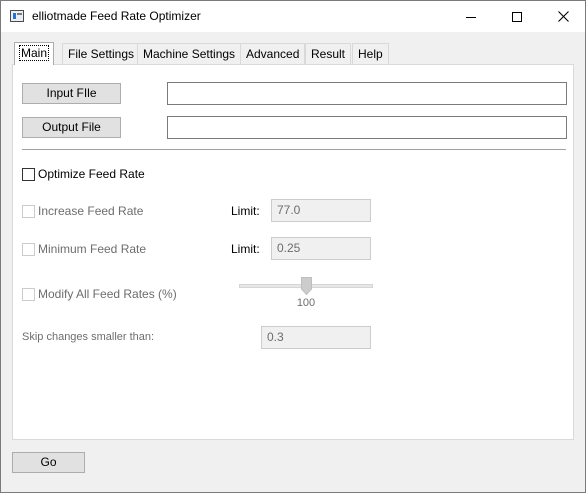  I want to click on tab-file-settings: File Settings, so click(101, 53).